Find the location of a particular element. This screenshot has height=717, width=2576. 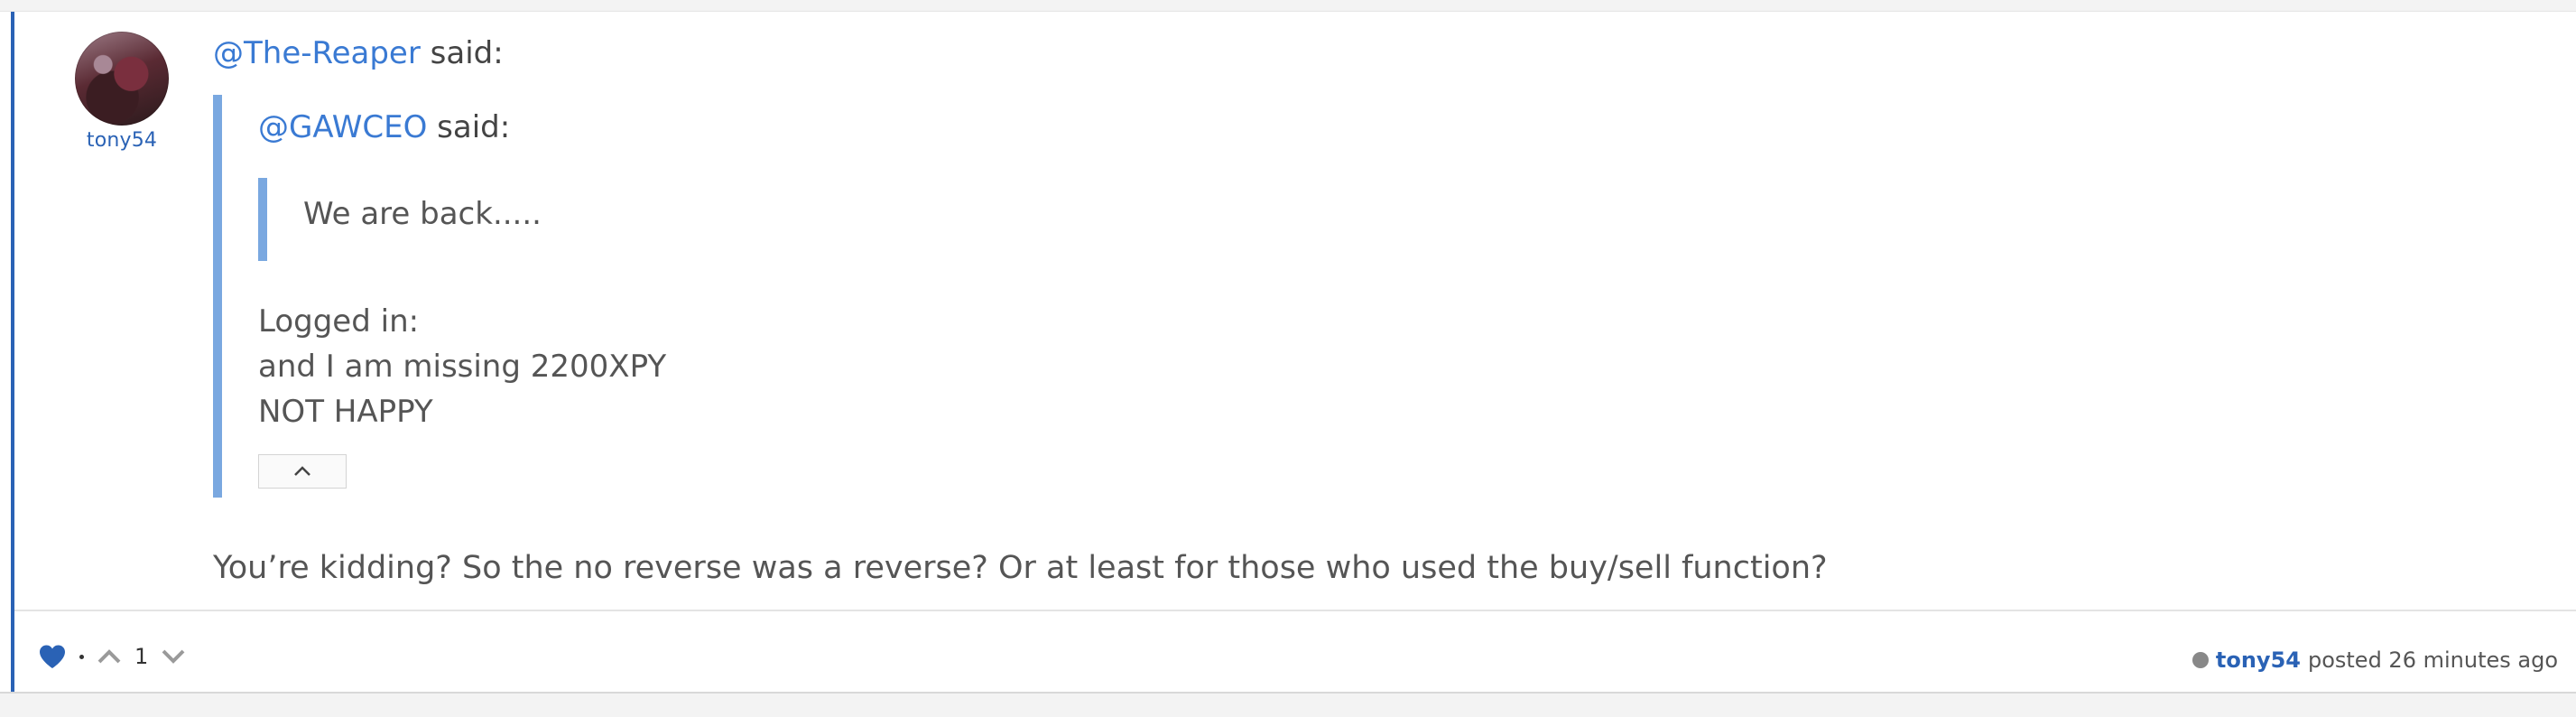

post-timestamp: posted 26 minutes ago is located at coordinates (2433, 660).